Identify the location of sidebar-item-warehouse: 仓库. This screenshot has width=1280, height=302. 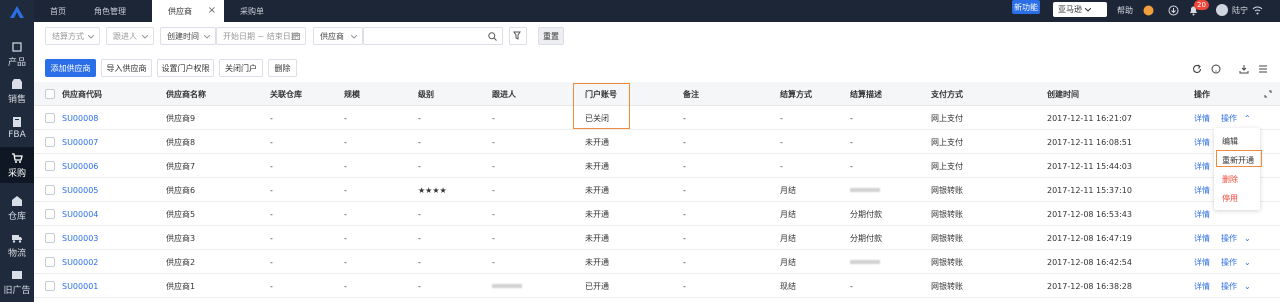
(17, 208).